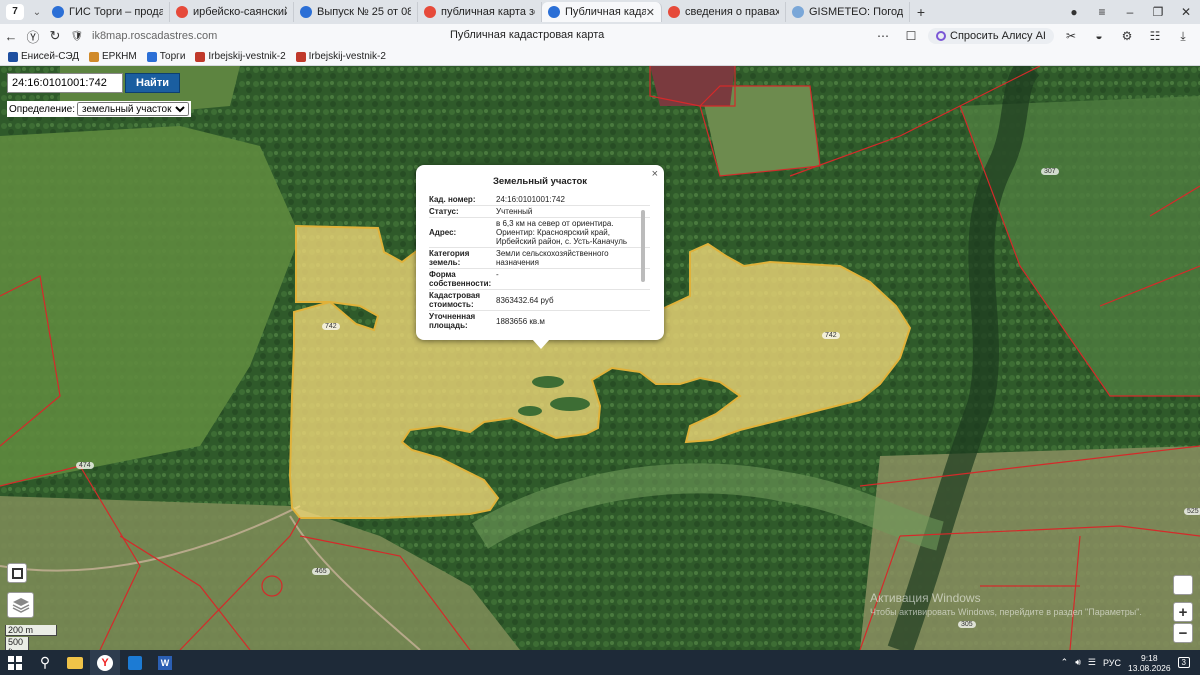 The height and width of the screenshot is (675, 1200). Describe the element at coordinates (480, 12) in the screenshot. I see `browser-tab: публичная карта земель` at that location.